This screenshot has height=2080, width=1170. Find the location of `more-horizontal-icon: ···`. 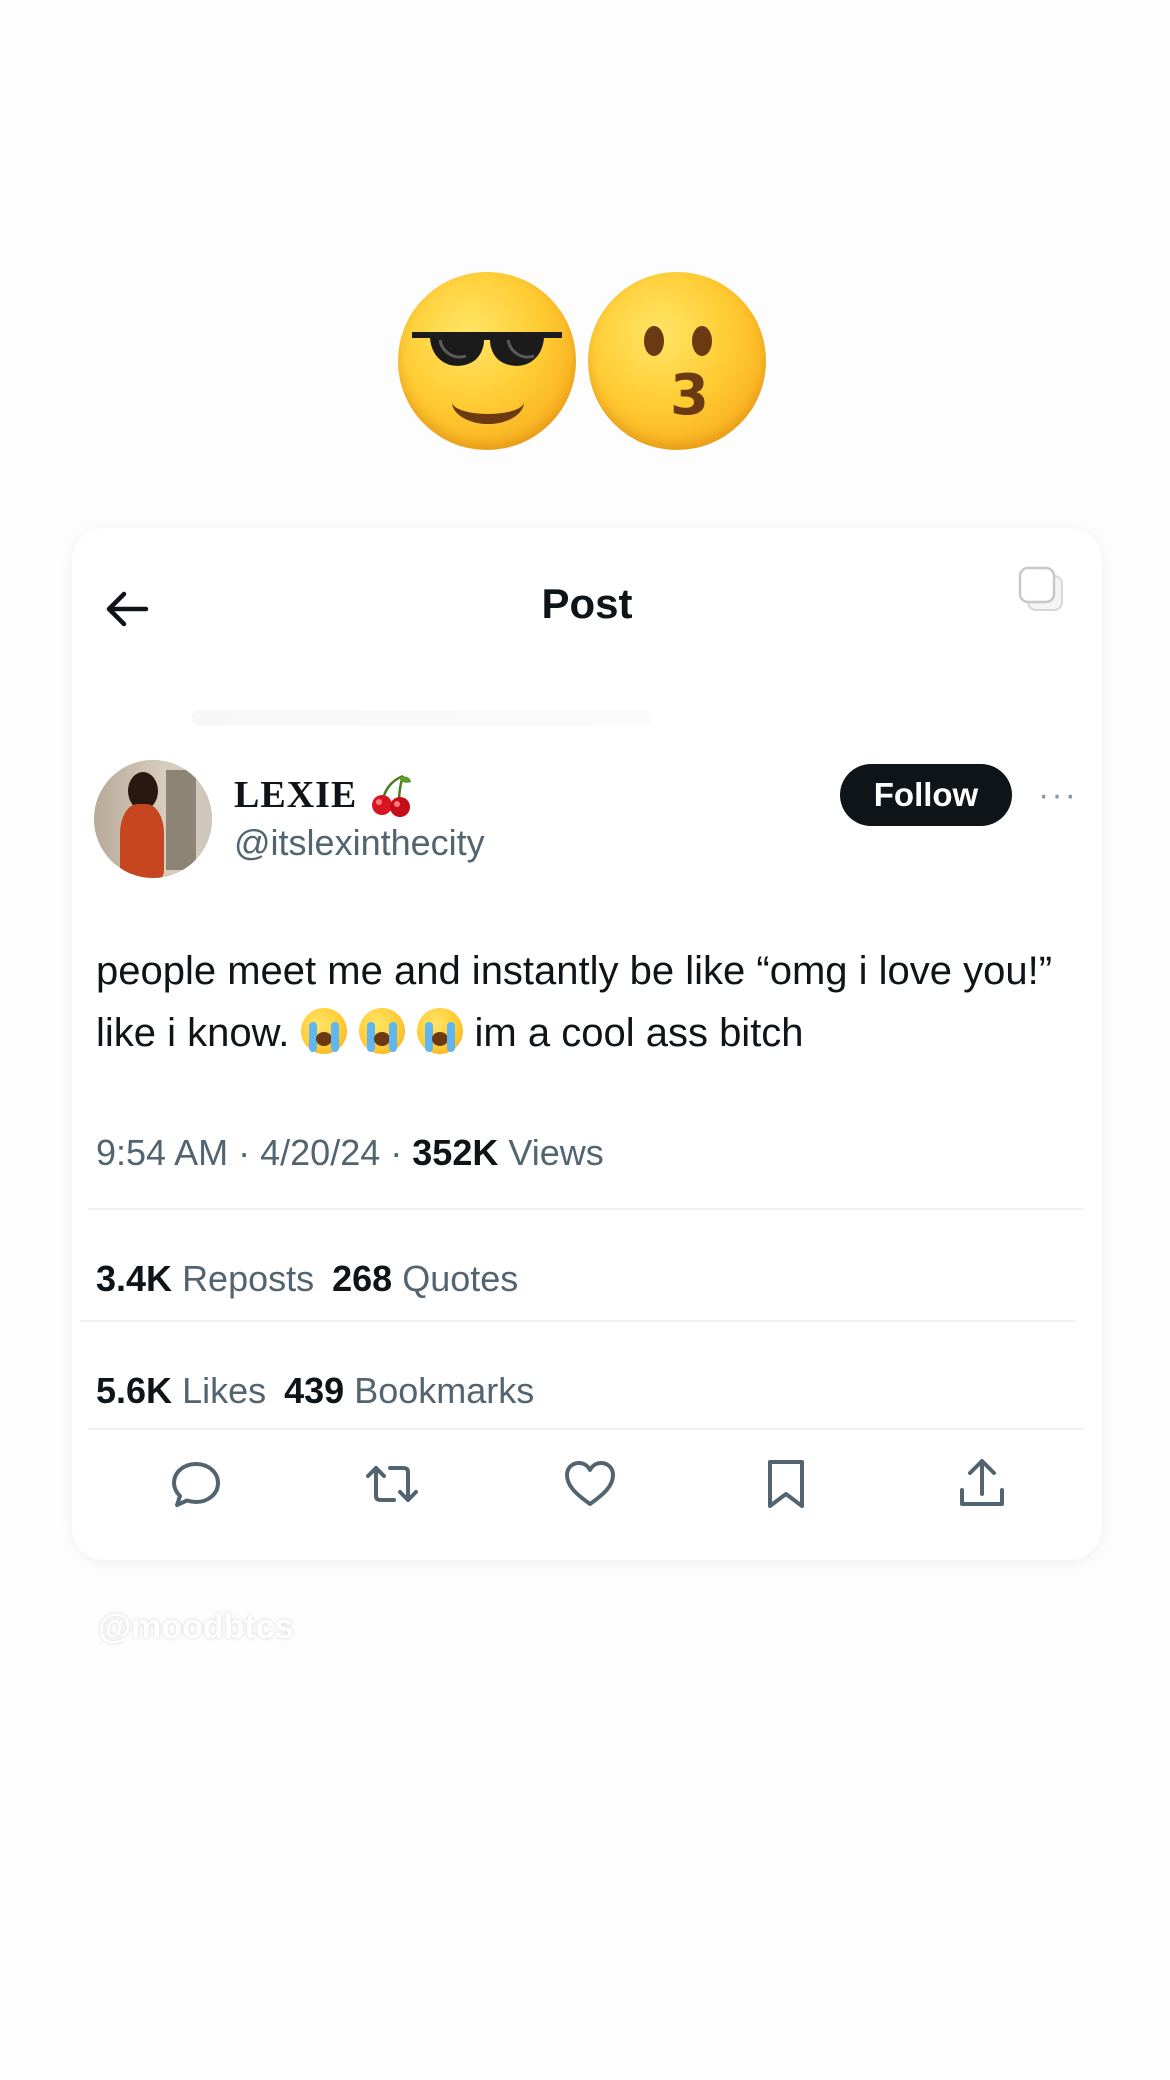

more-horizontal-icon: ··· is located at coordinates (1058, 795).